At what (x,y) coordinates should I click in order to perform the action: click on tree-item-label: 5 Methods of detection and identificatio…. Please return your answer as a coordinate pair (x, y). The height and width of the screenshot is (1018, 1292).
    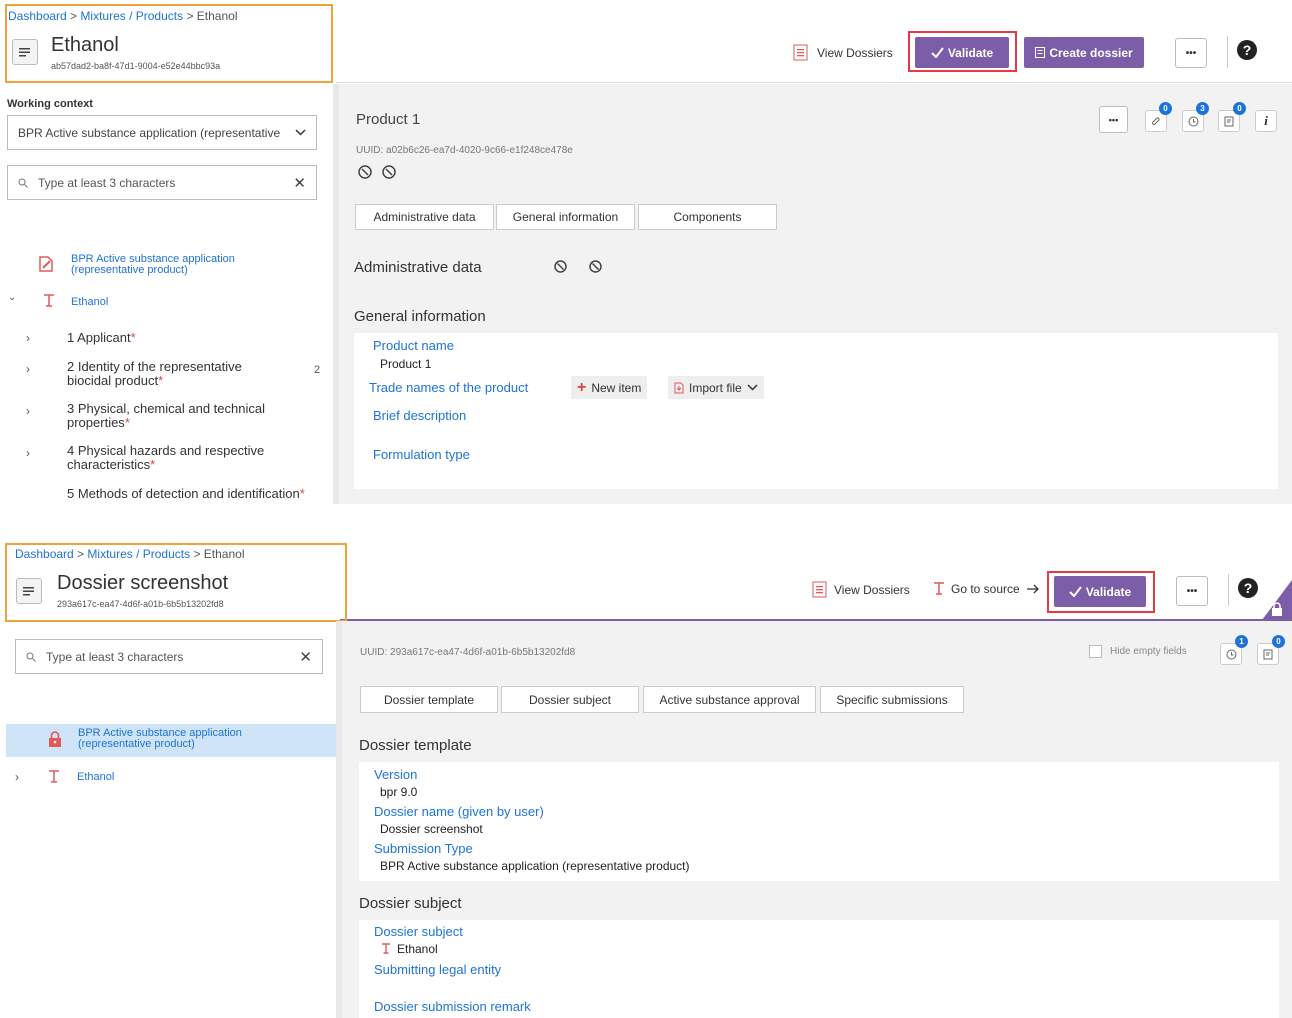
    Looking at the image, I should click on (183, 493).